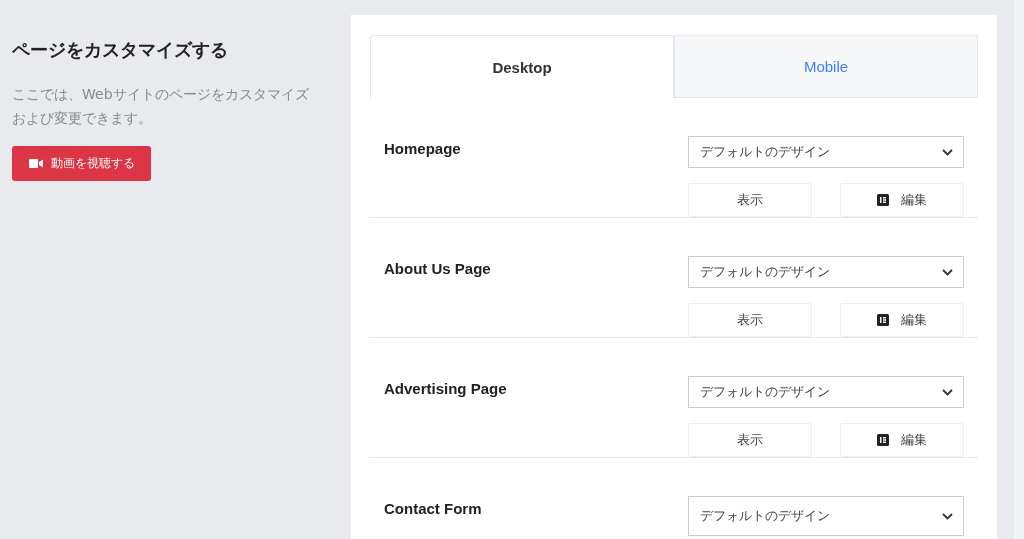 This screenshot has height=539, width=1024. Describe the element at coordinates (81, 163) in the screenshot. I see `watch-video-button: 動画を視聴する` at that location.